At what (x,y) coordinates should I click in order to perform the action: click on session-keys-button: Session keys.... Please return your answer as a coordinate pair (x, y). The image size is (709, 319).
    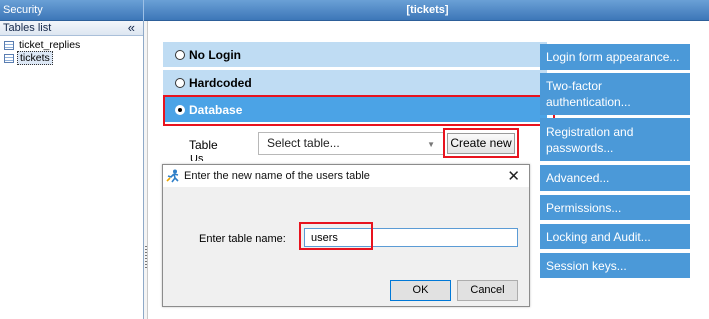
    Looking at the image, I should click on (615, 265).